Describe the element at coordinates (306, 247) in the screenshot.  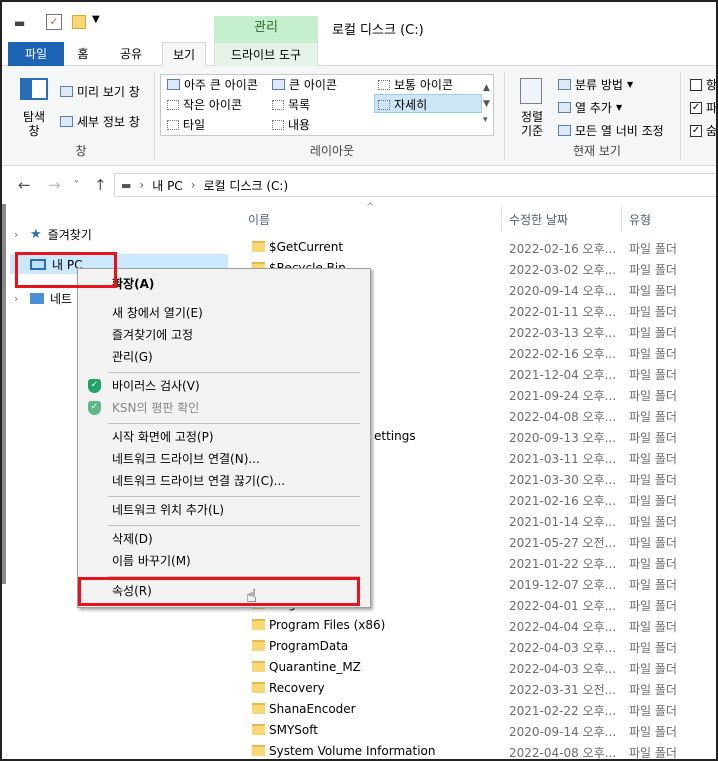
I see `file-name: $GetCurrent` at that location.